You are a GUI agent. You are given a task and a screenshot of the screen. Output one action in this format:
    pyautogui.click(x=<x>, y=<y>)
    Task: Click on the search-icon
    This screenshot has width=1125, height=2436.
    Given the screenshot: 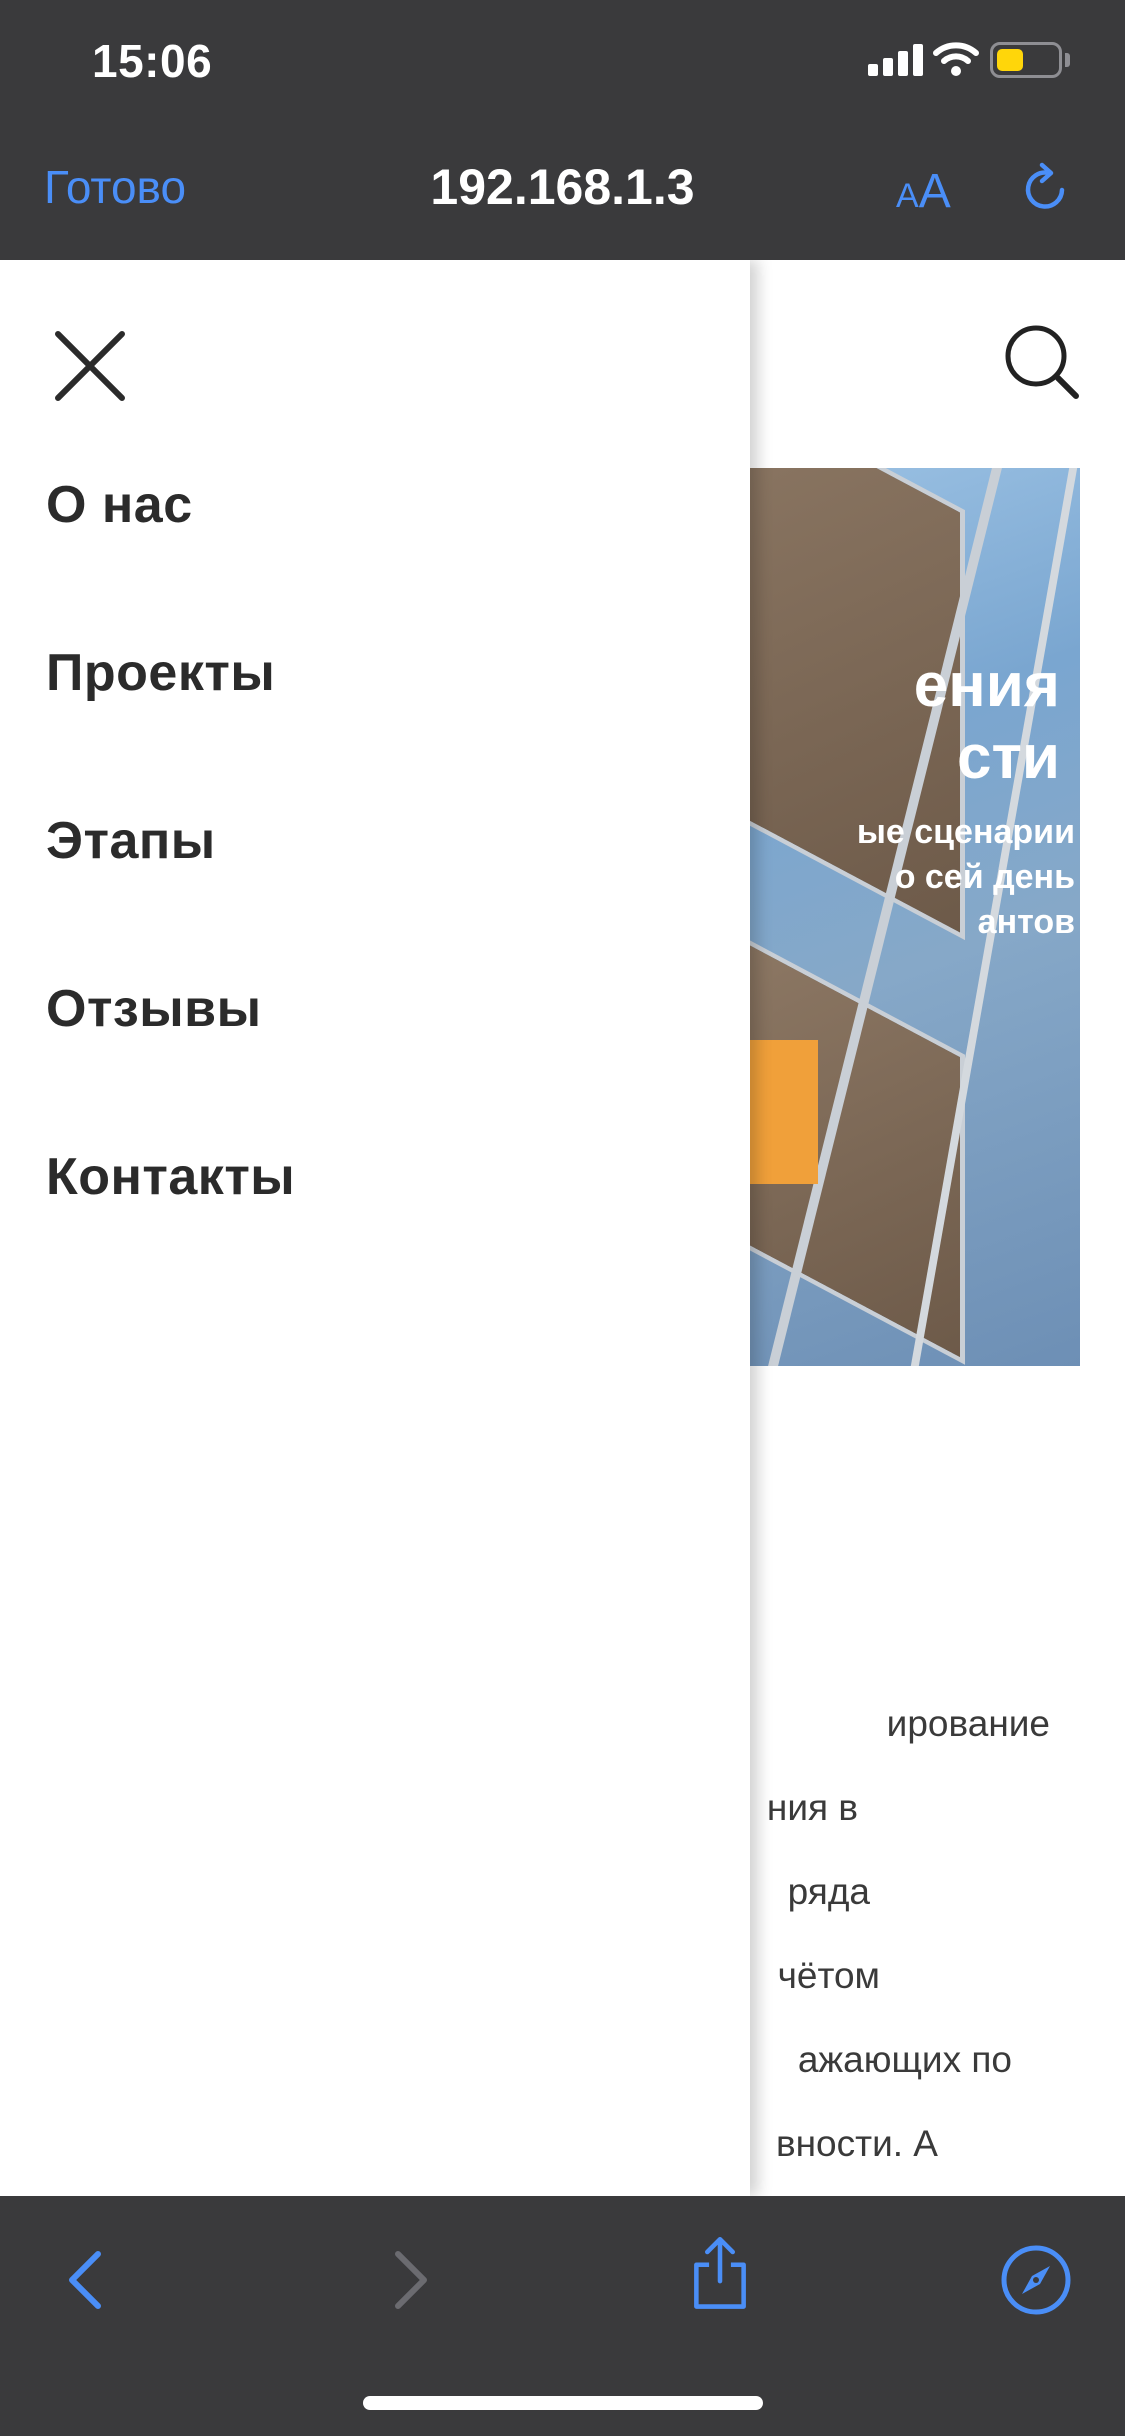 What is the action you would take?
    pyautogui.click(x=1042, y=362)
    